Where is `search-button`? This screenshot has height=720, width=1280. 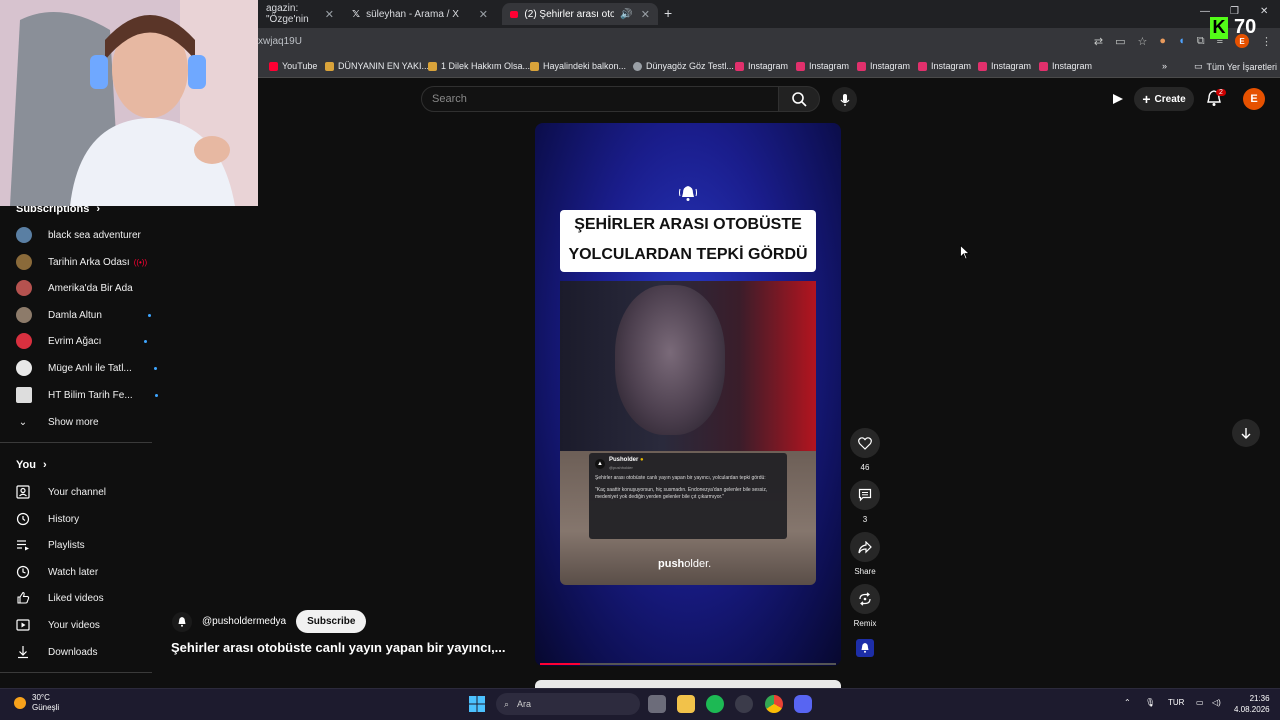 search-button is located at coordinates (799, 99).